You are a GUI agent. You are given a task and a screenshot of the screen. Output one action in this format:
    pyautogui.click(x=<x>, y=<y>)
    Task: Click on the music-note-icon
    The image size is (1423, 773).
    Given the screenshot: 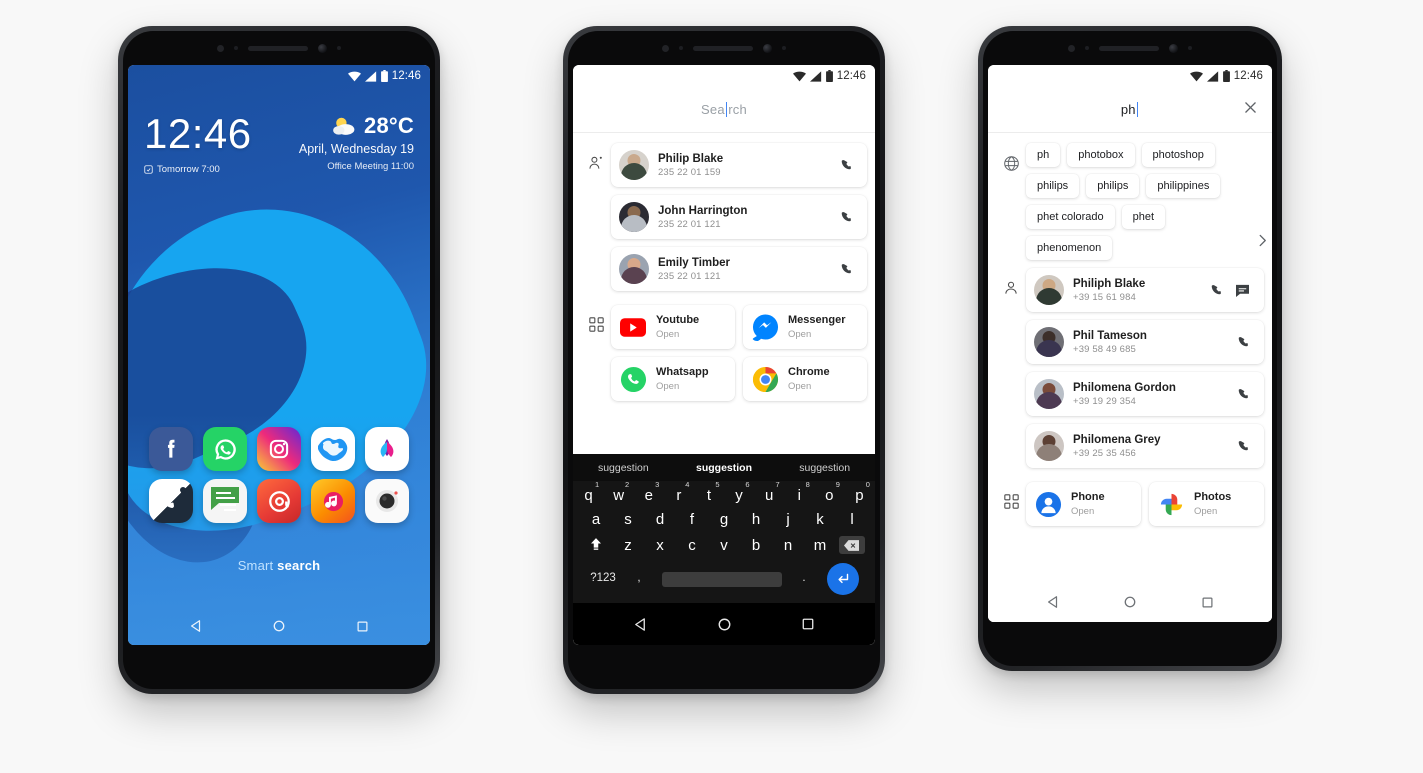 What is the action you would take?
    pyautogui.click(x=333, y=501)
    